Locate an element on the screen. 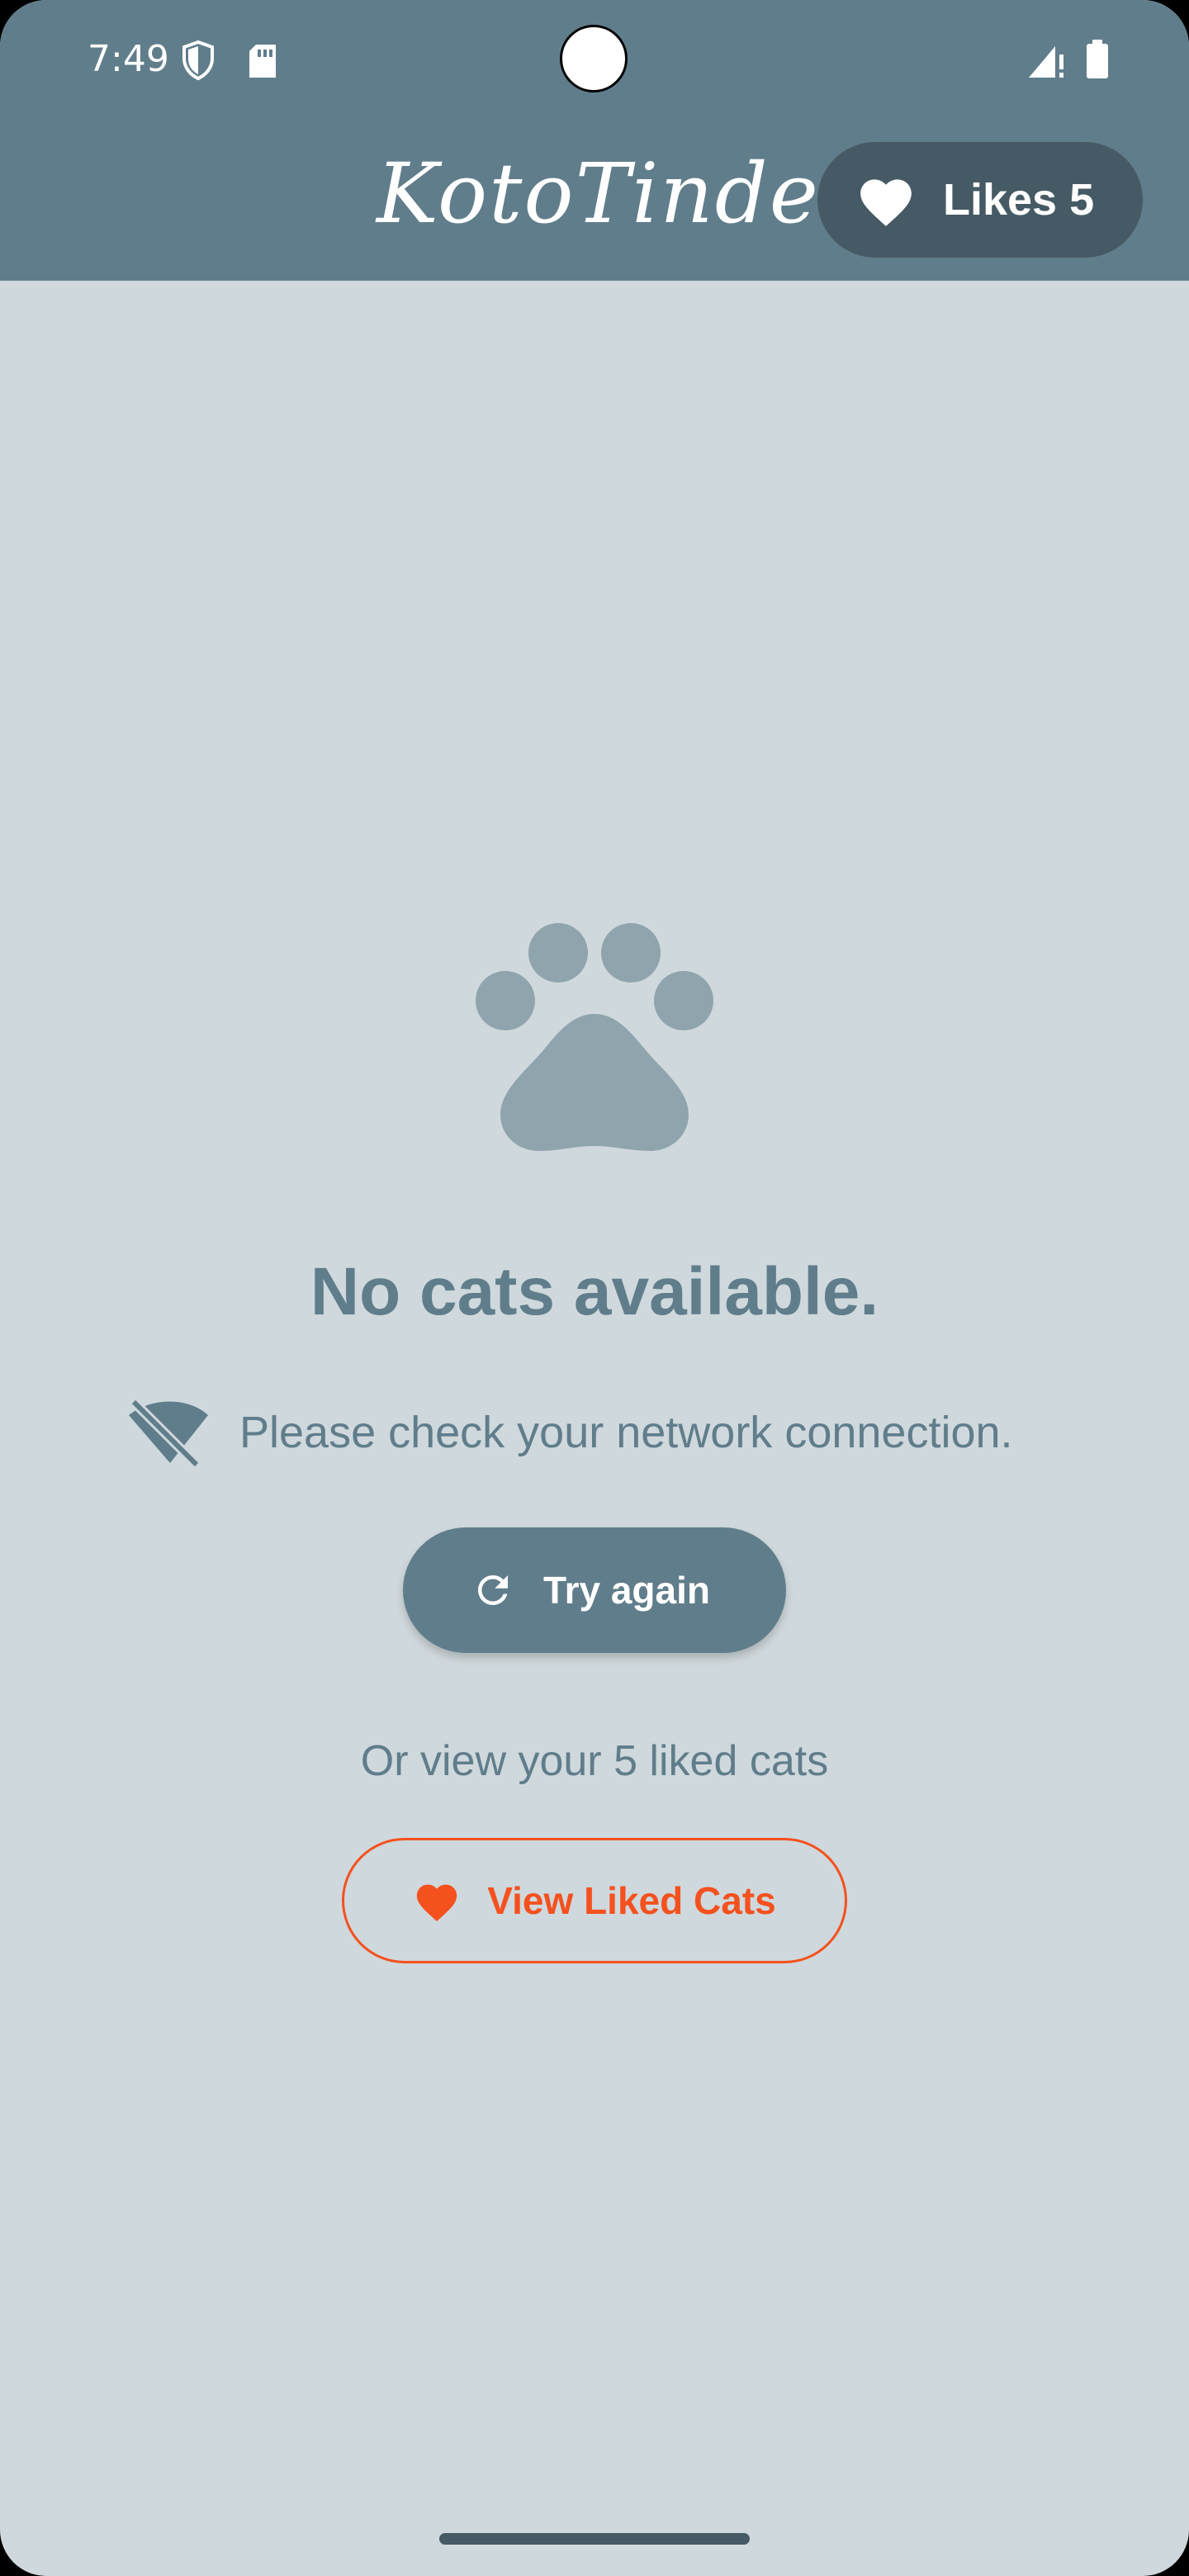 The image size is (1189, 2576). home-indicator is located at coordinates (594, 2539).